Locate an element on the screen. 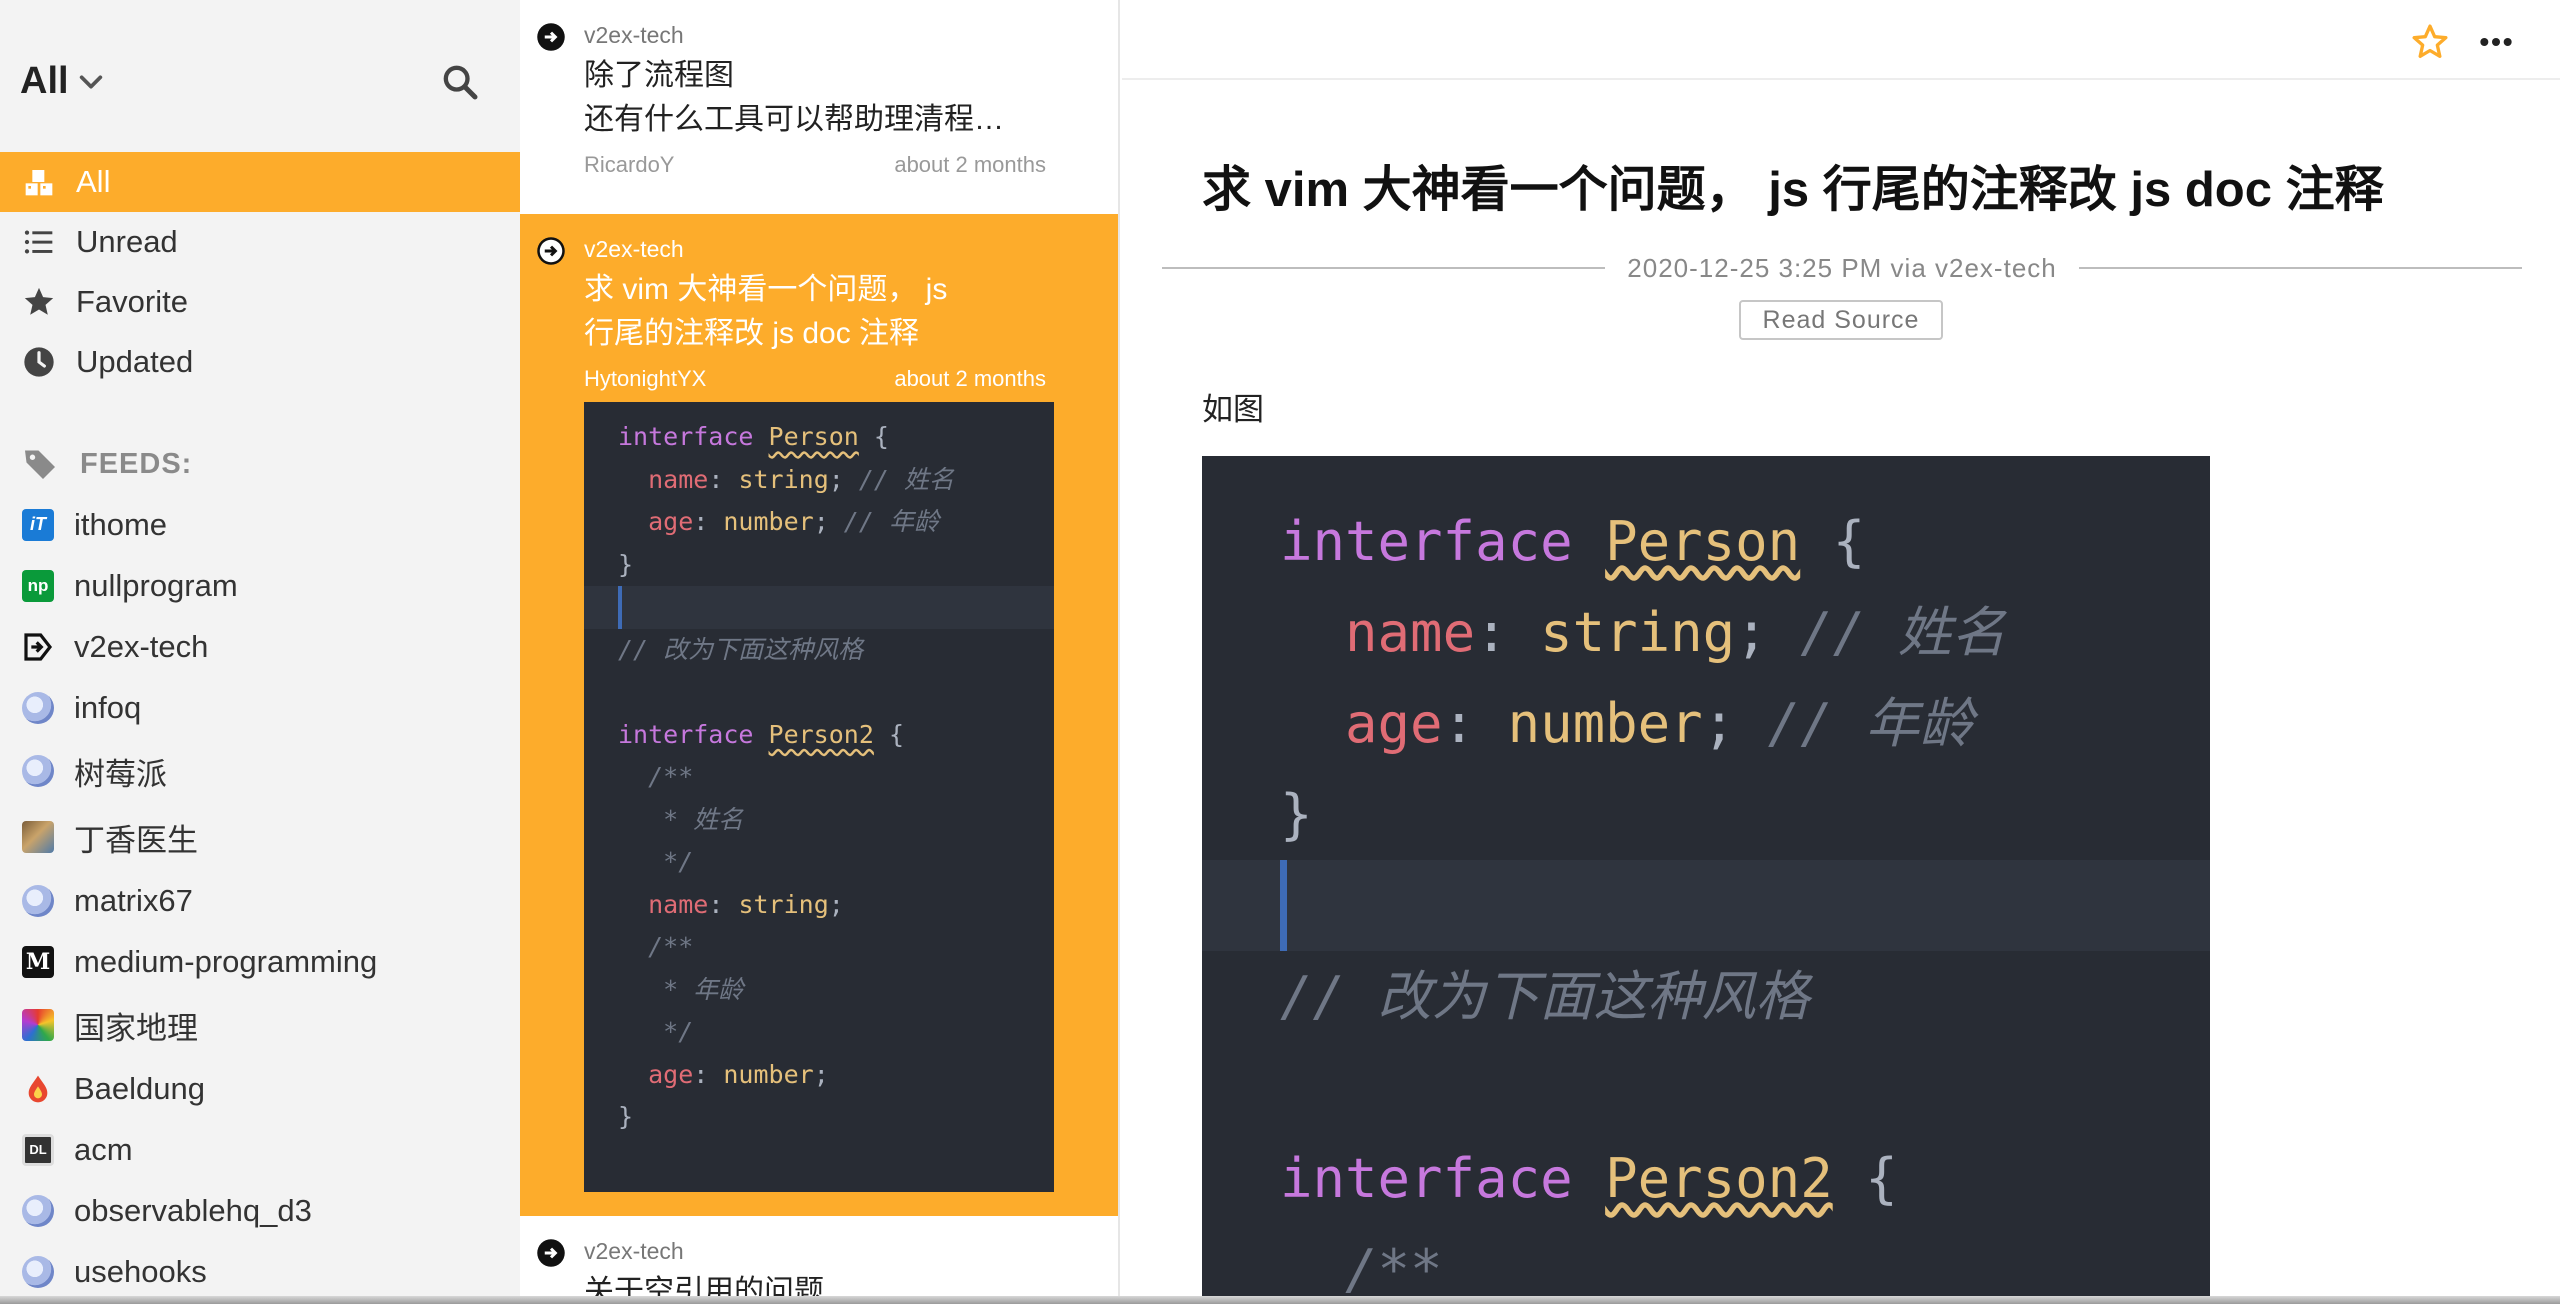  reader-toolbar is located at coordinates (1841, 40).